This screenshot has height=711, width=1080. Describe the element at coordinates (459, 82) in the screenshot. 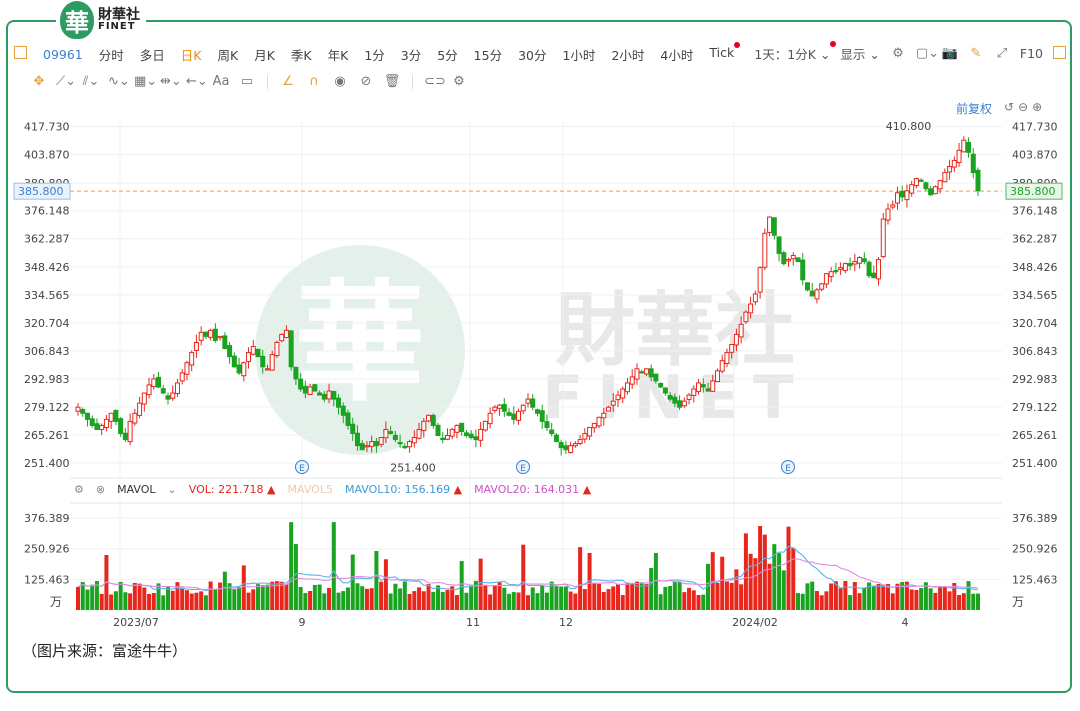

I see `indicator-settings-icon: ⚙` at that location.